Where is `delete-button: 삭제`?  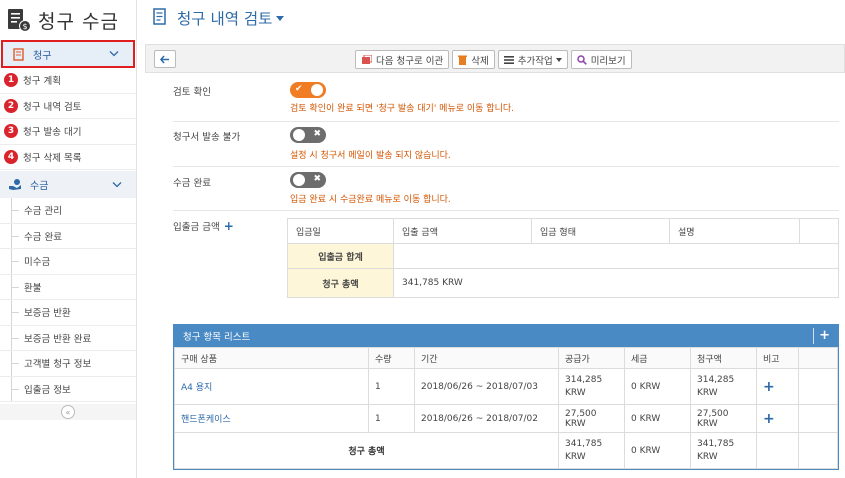
delete-button: 삭제 is located at coordinates (473, 59).